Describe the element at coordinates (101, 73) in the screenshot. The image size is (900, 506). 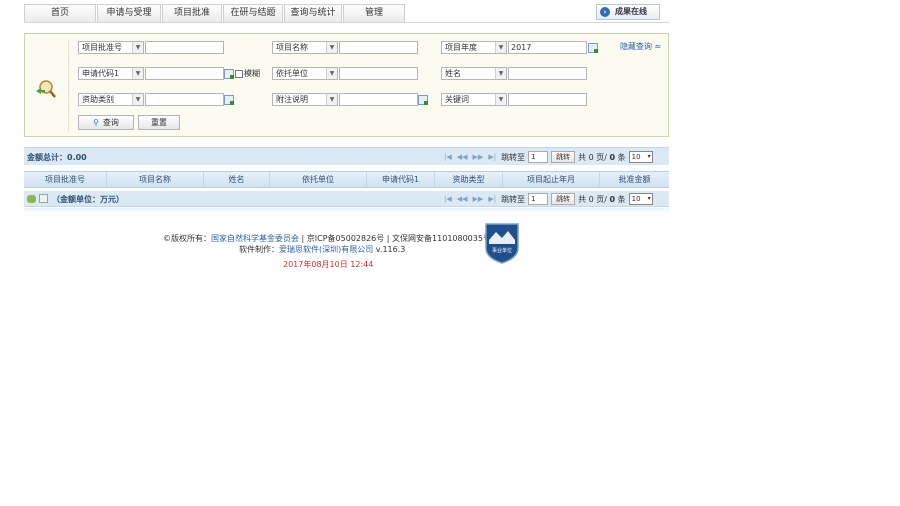
I see `field-select-4-label: 申请代码1` at that location.